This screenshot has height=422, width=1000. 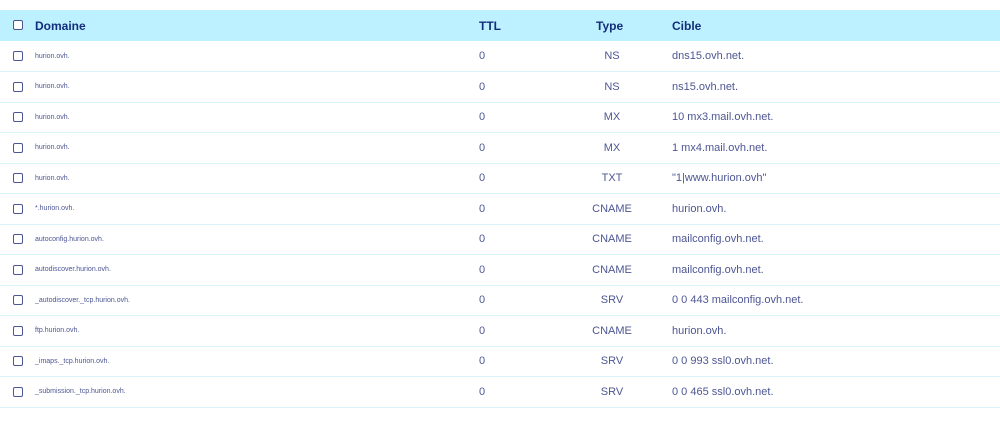 What do you see at coordinates (723, 361) in the screenshot?
I see `cible-cell: 0 0 993 ssl0.ovh.net.` at bounding box center [723, 361].